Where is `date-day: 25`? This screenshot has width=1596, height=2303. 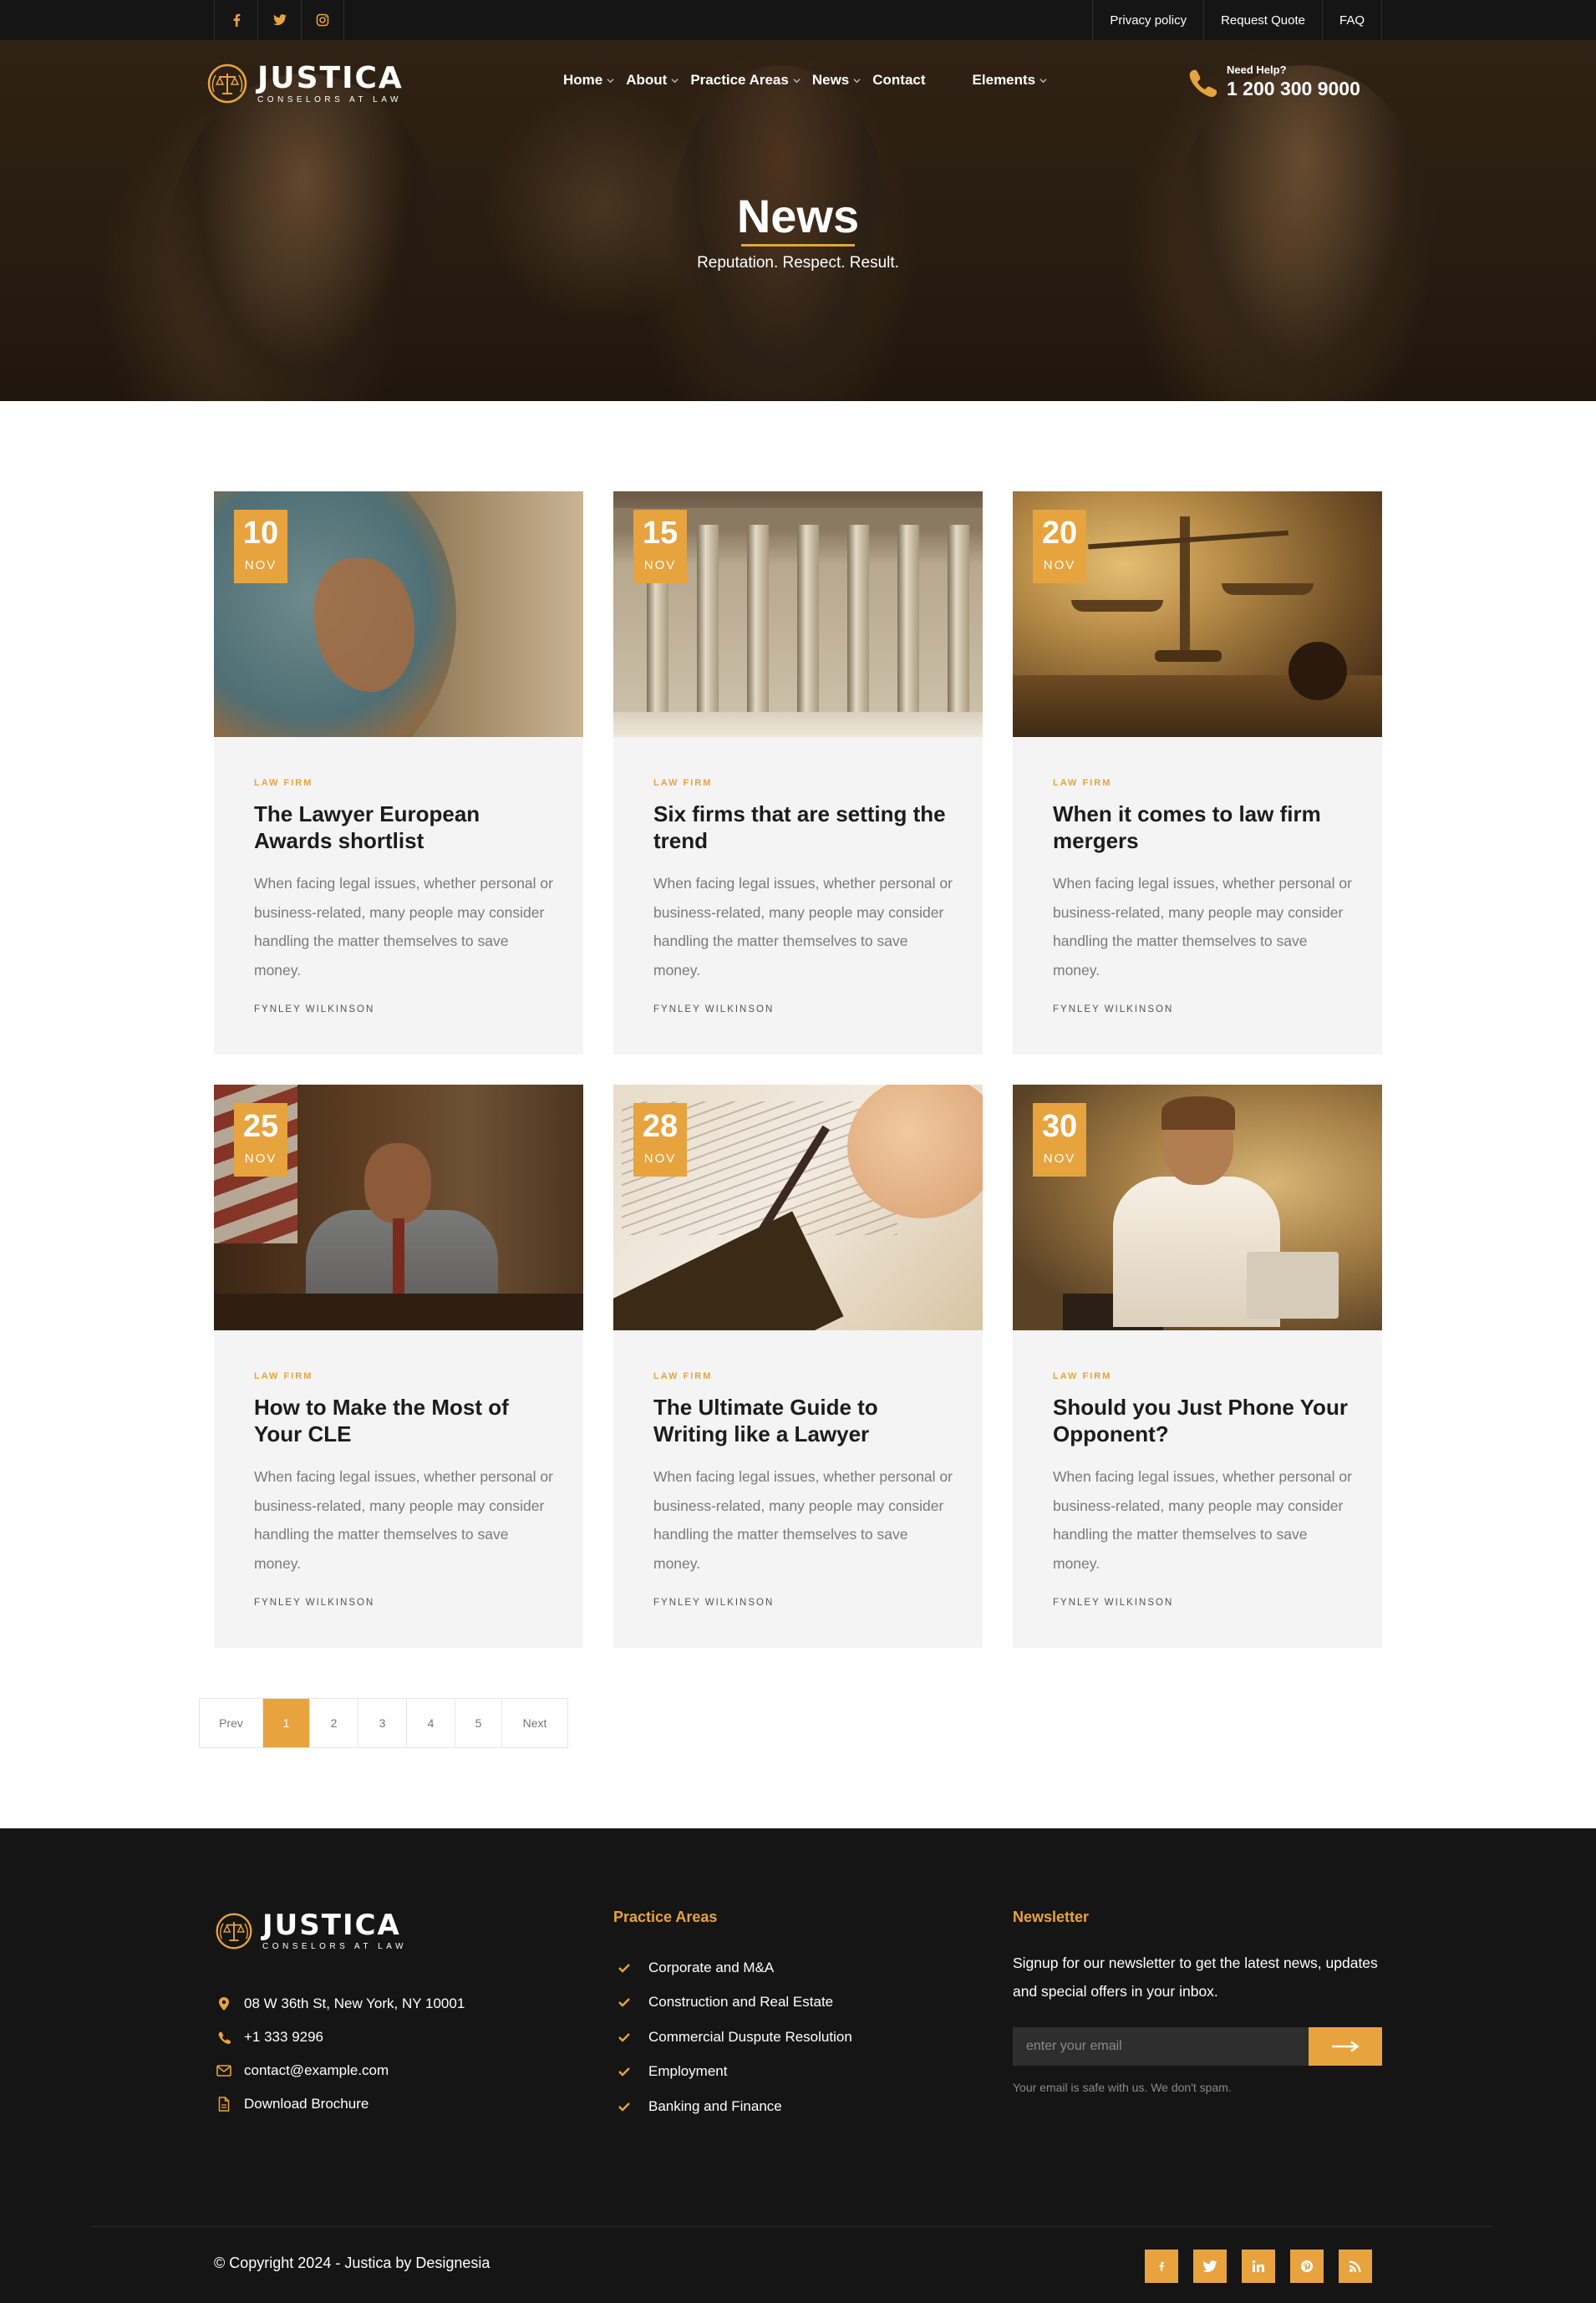 date-day: 25 is located at coordinates (260, 1126).